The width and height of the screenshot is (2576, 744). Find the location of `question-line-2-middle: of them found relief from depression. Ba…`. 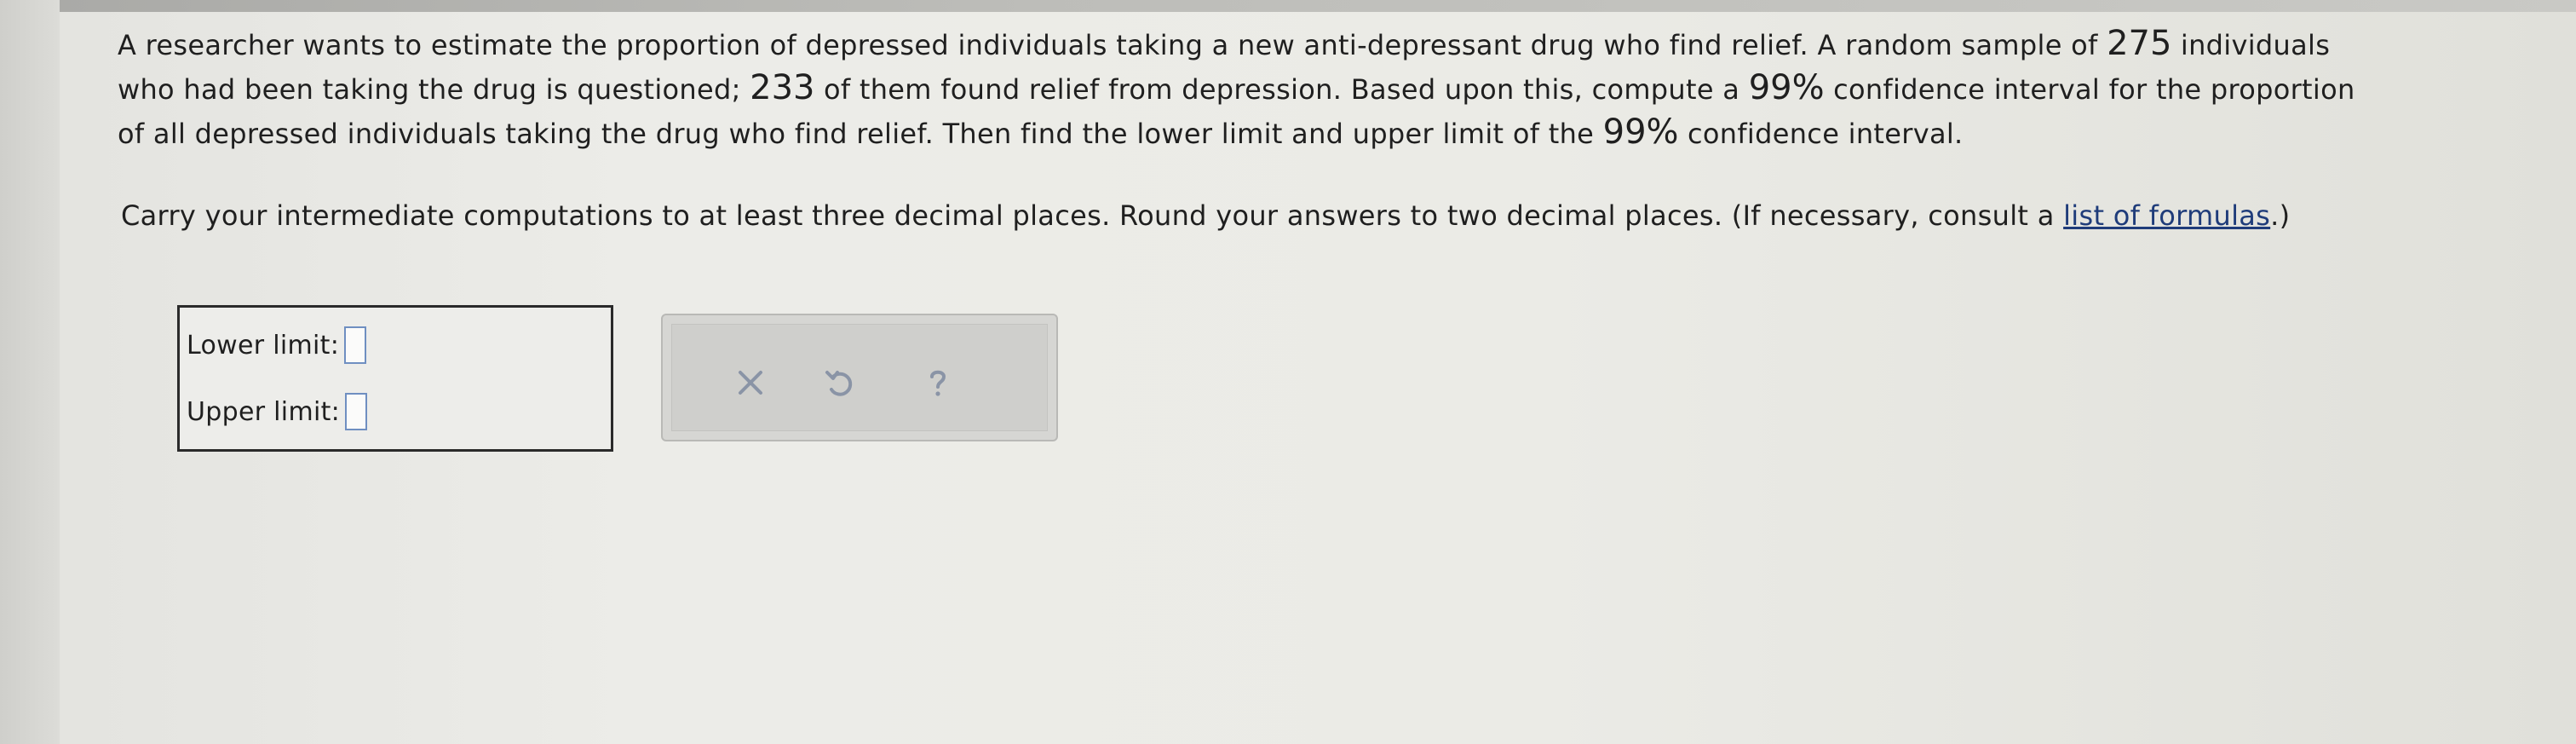

question-line-2-middle: of them found relief from depression. Ba… is located at coordinates (1282, 89).